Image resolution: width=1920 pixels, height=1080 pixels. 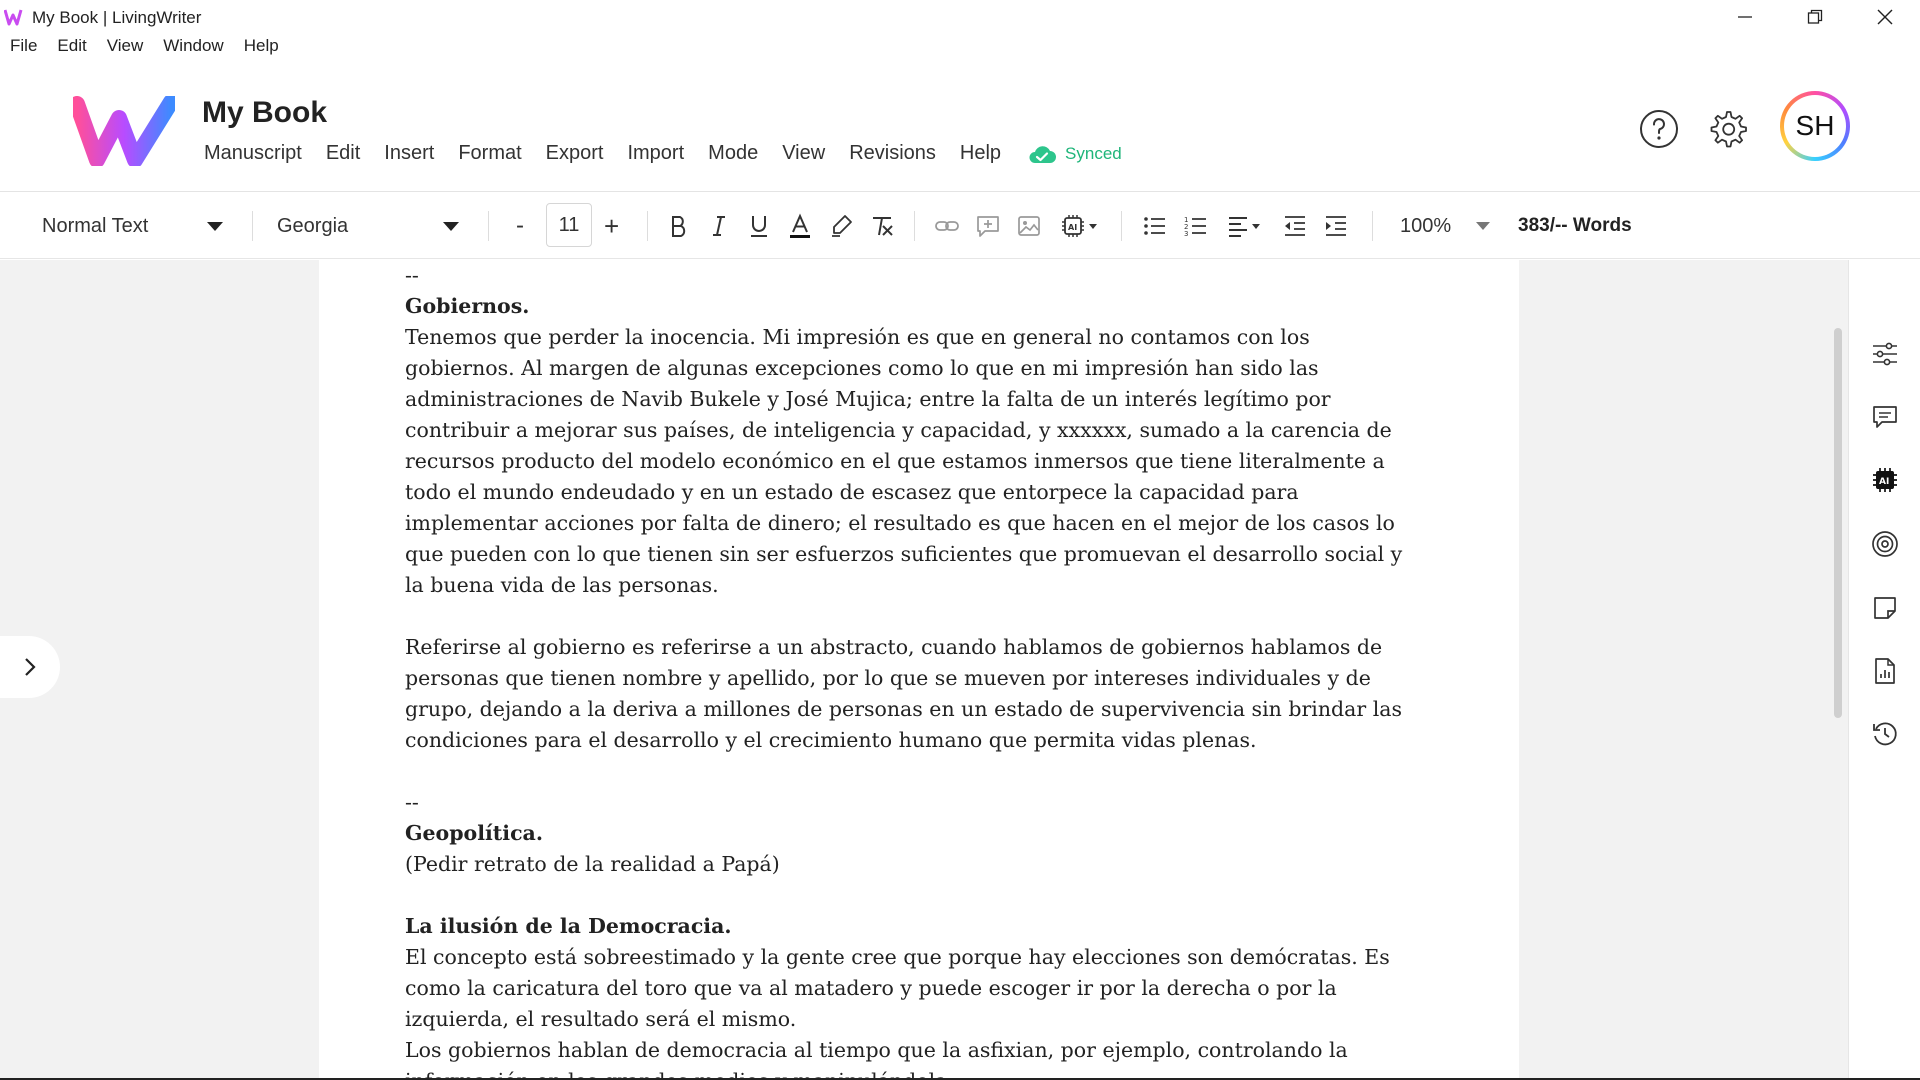 I want to click on zoom-select: 100%, so click(x=1425, y=226).